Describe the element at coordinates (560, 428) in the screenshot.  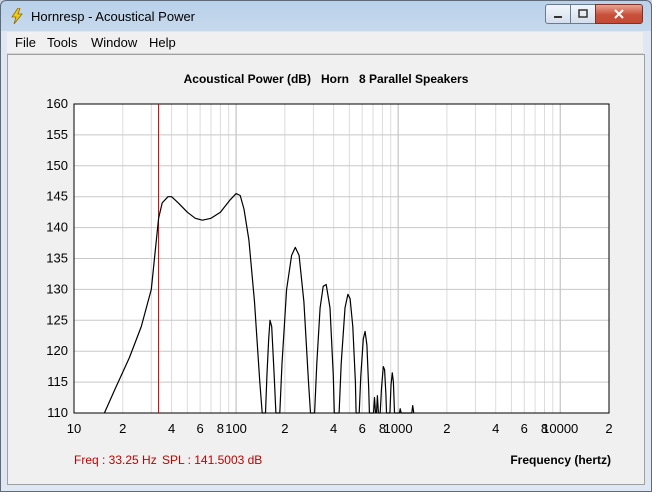
I see `x-tick-label: 10000` at that location.